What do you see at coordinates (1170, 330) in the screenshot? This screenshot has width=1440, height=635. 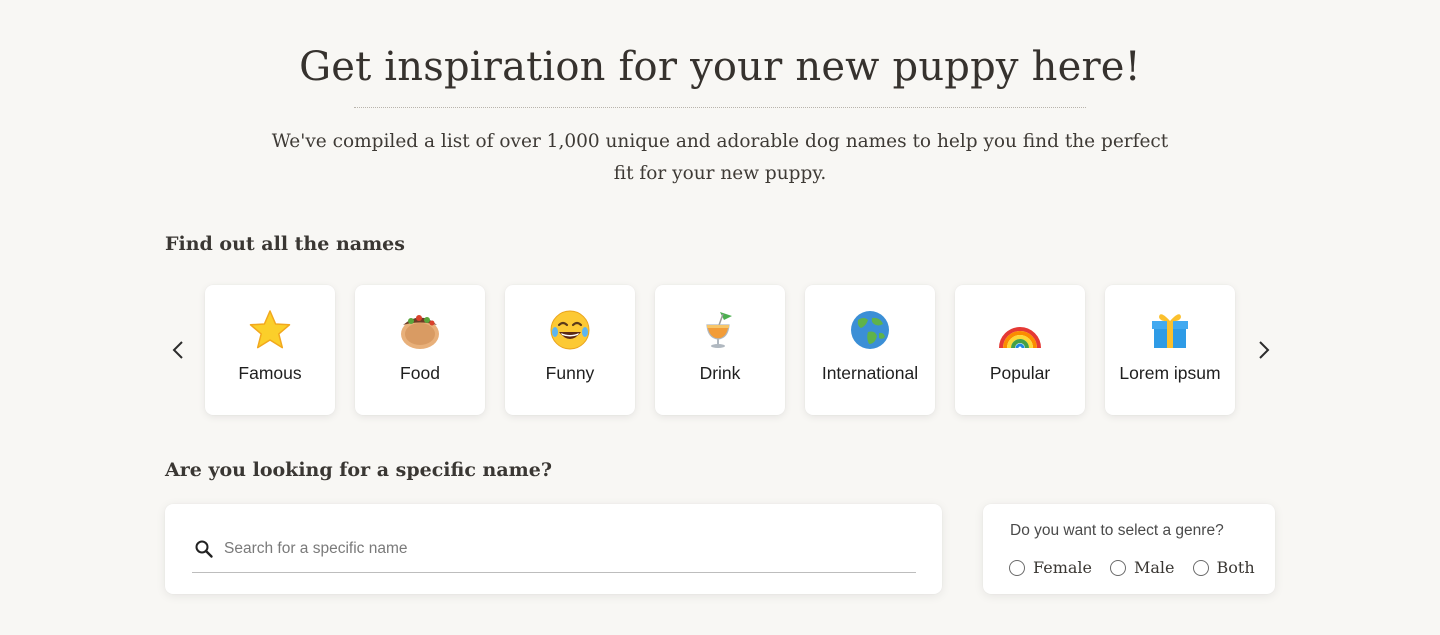 I see `gift-icon` at bounding box center [1170, 330].